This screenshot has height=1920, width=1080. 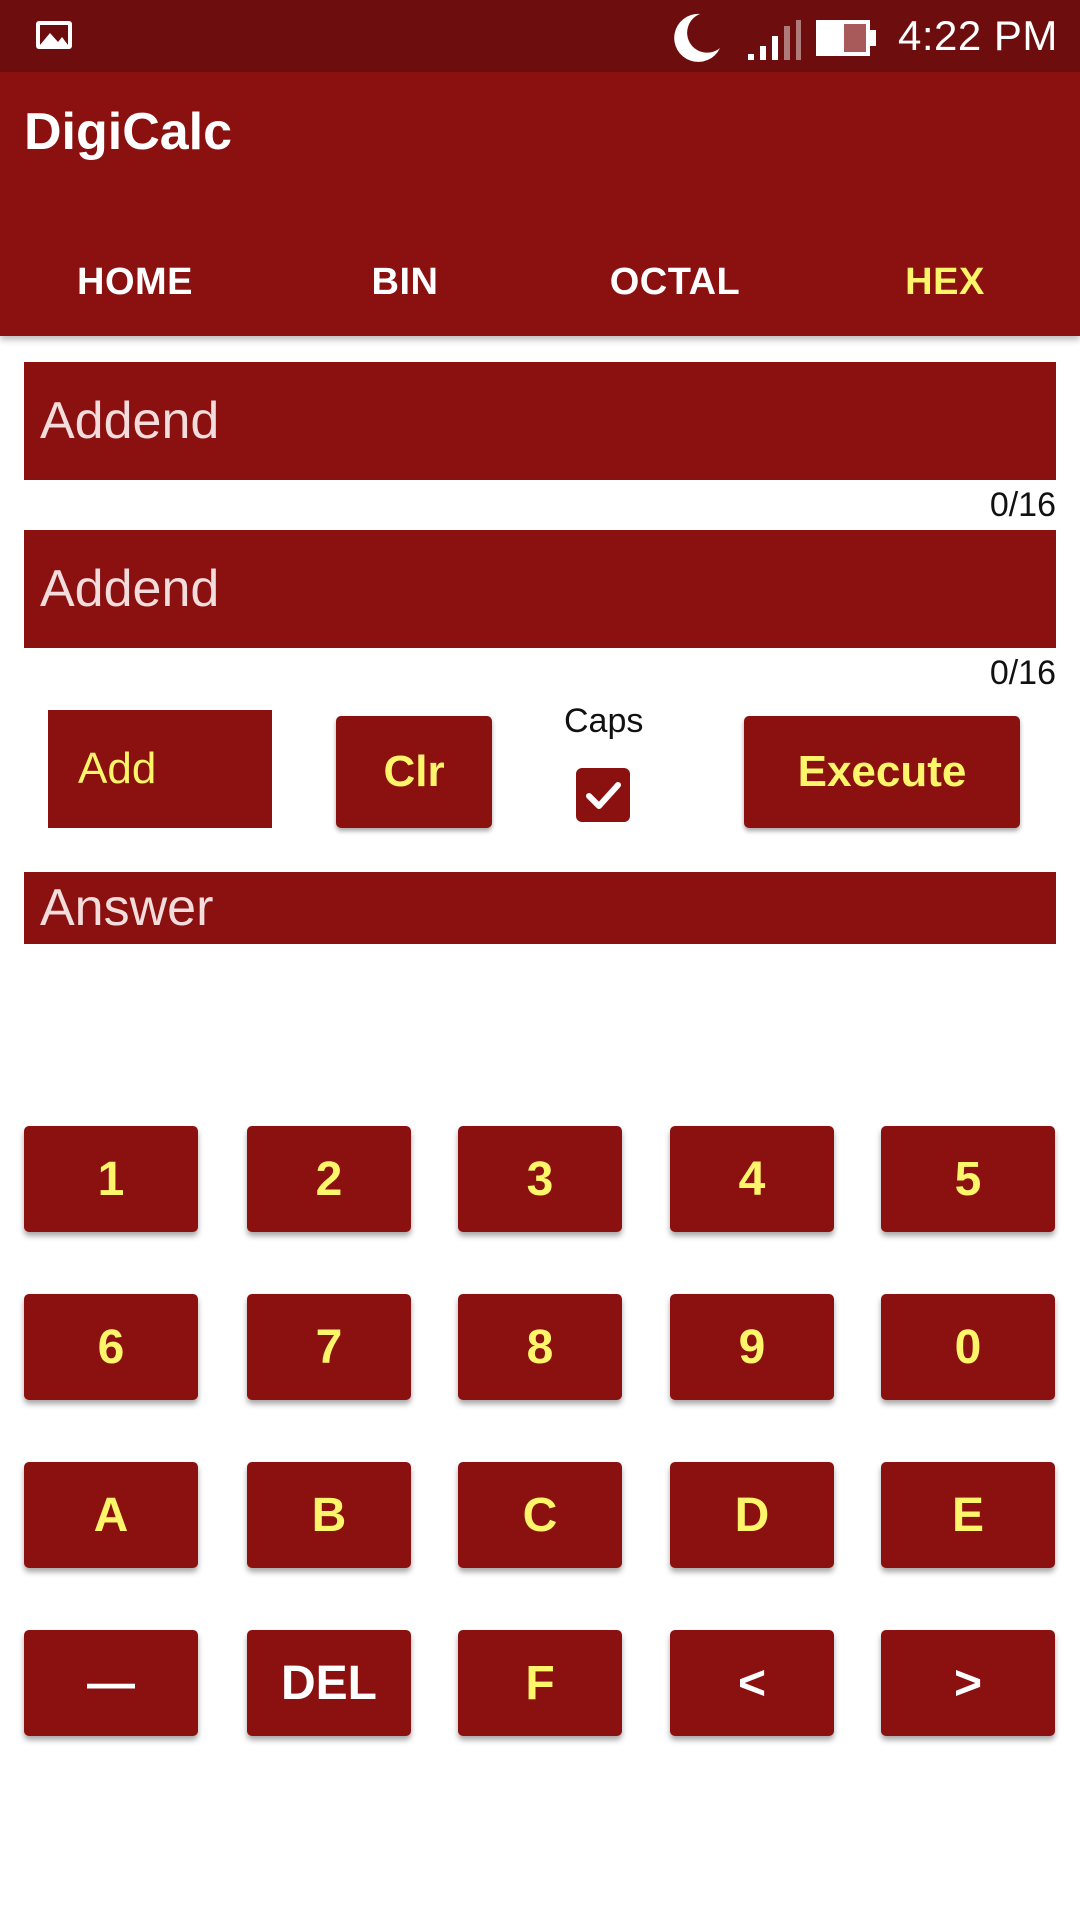 I want to click on key-cursor-left: <, so click(x=752, y=1683).